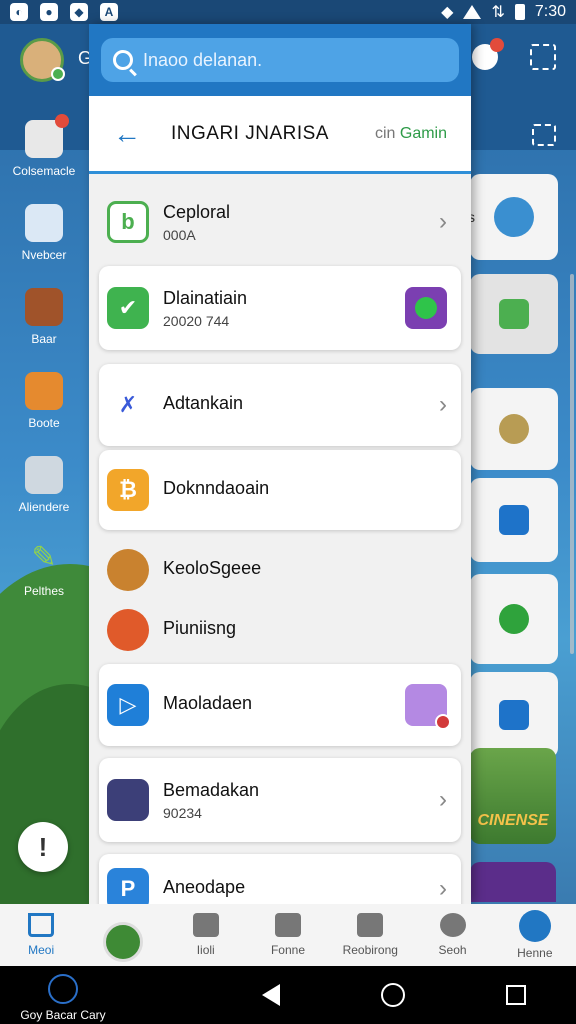 This screenshot has width=576, height=1024. Describe the element at coordinates (128, 886) in the screenshot. I see `document-icon: P` at that location.